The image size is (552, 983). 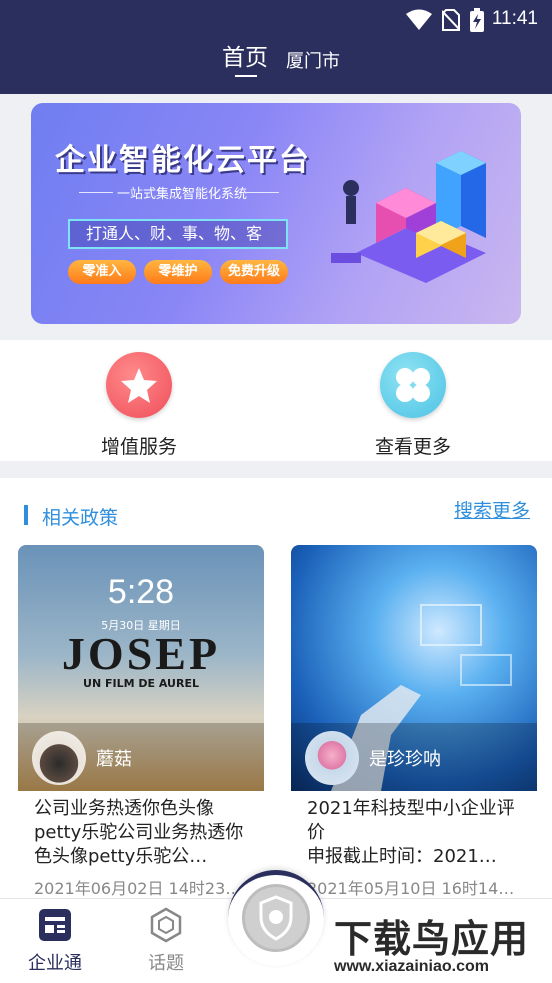 What do you see at coordinates (178, 272) in the screenshot?
I see `banner-pill: 零维护` at bounding box center [178, 272].